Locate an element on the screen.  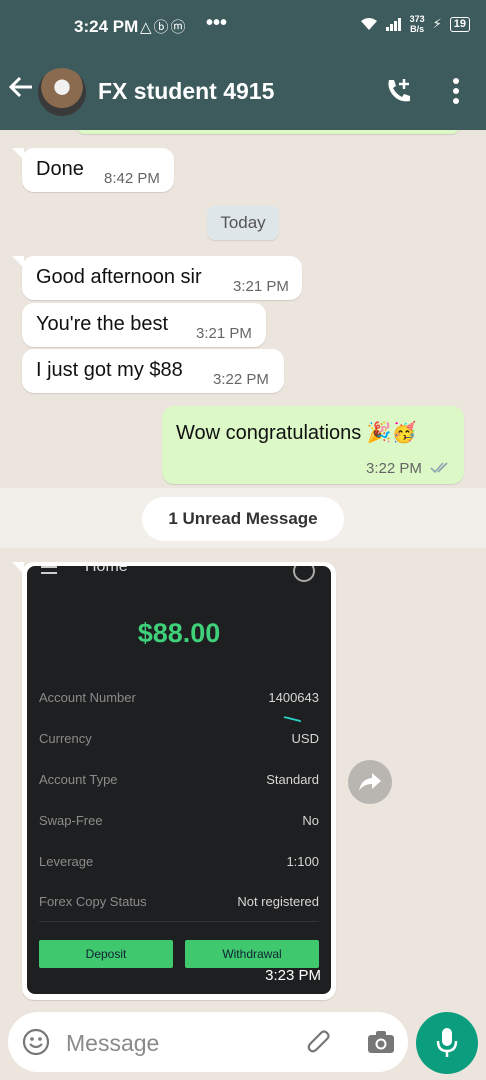
avatar is located at coordinates (62, 92).